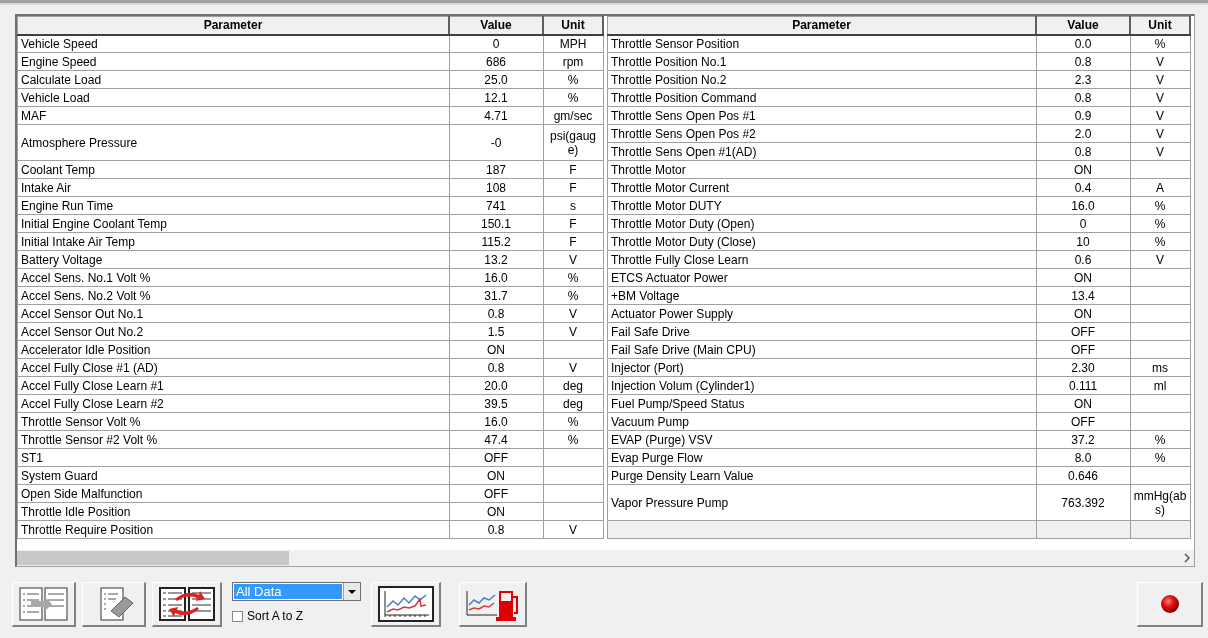 The width and height of the screenshot is (1208, 638). Describe the element at coordinates (1187, 558) in the screenshot. I see `scroll-right-icon` at that location.